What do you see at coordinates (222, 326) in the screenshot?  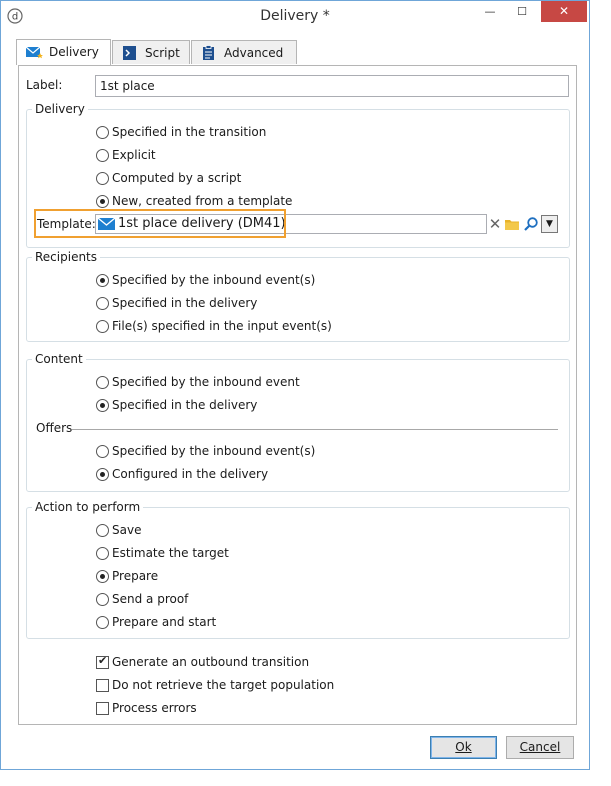 I see `option-label: File(s) specified in the input event(s)` at bounding box center [222, 326].